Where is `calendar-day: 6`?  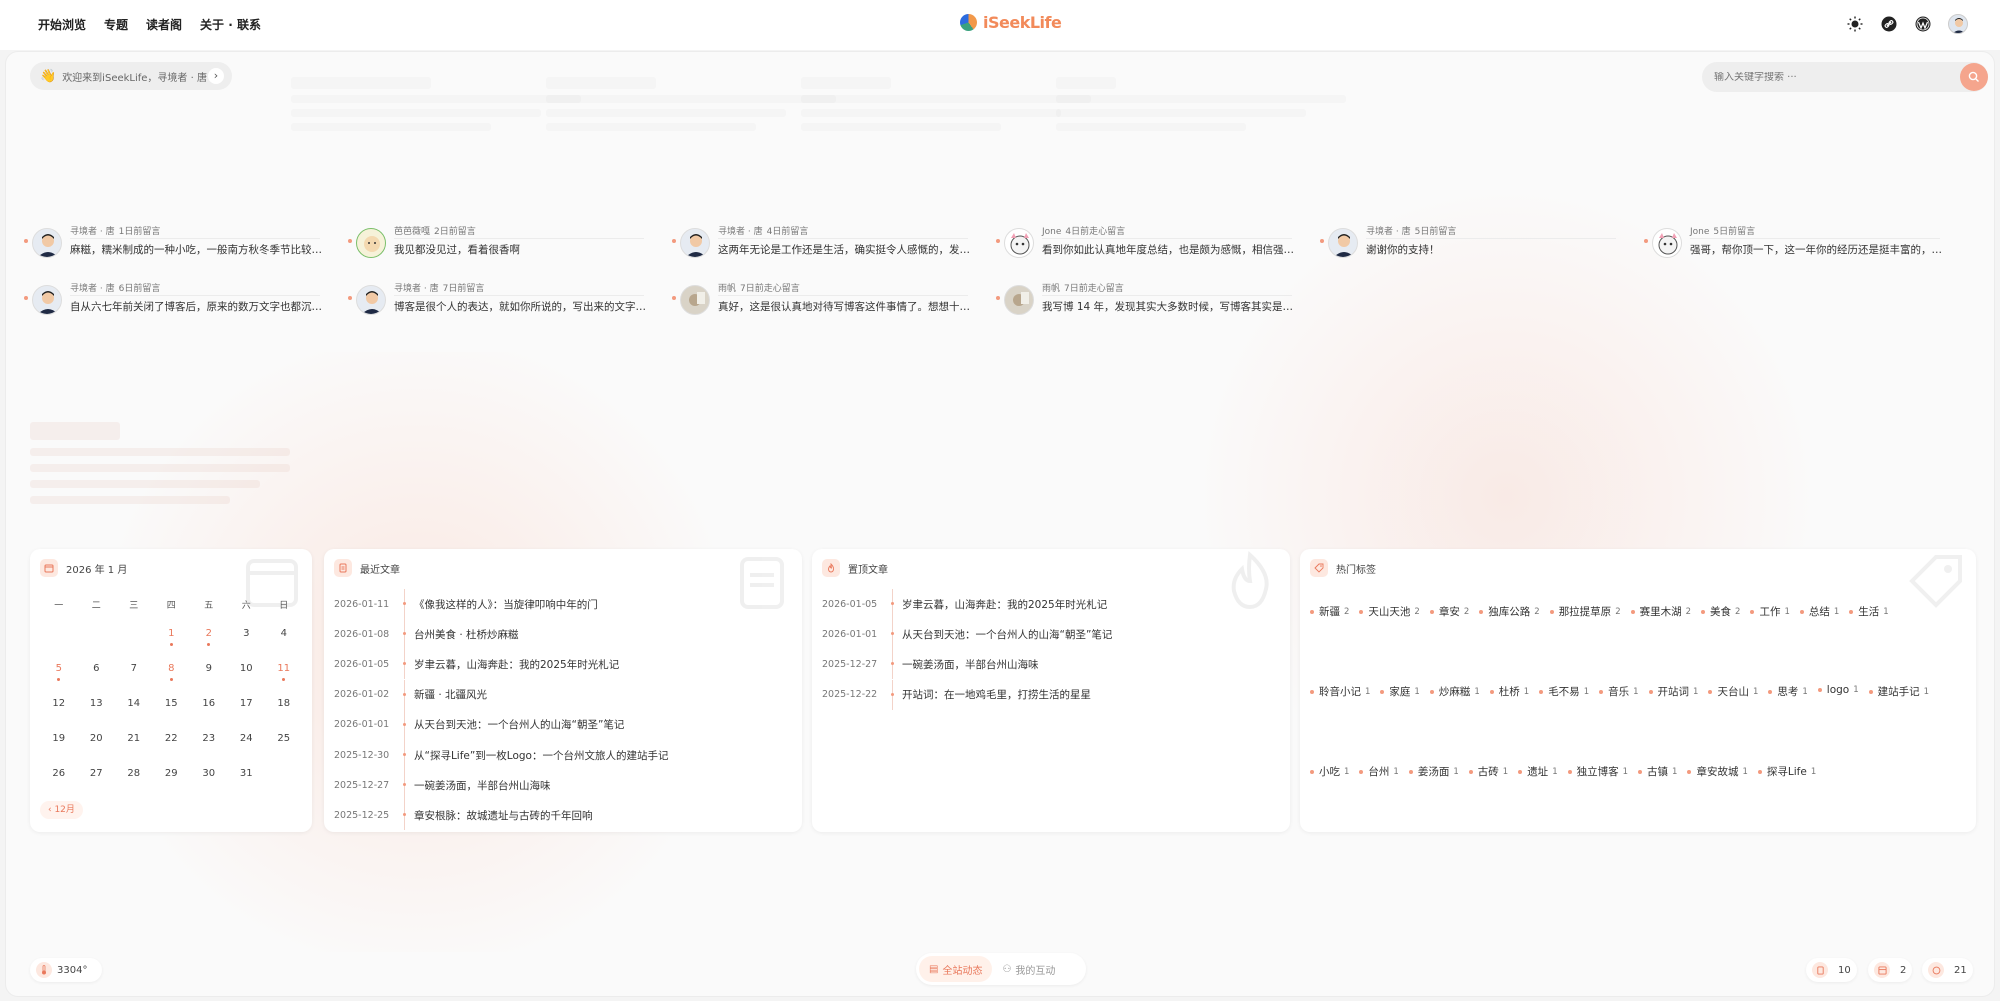 calendar-day: 6 is located at coordinates (97, 677).